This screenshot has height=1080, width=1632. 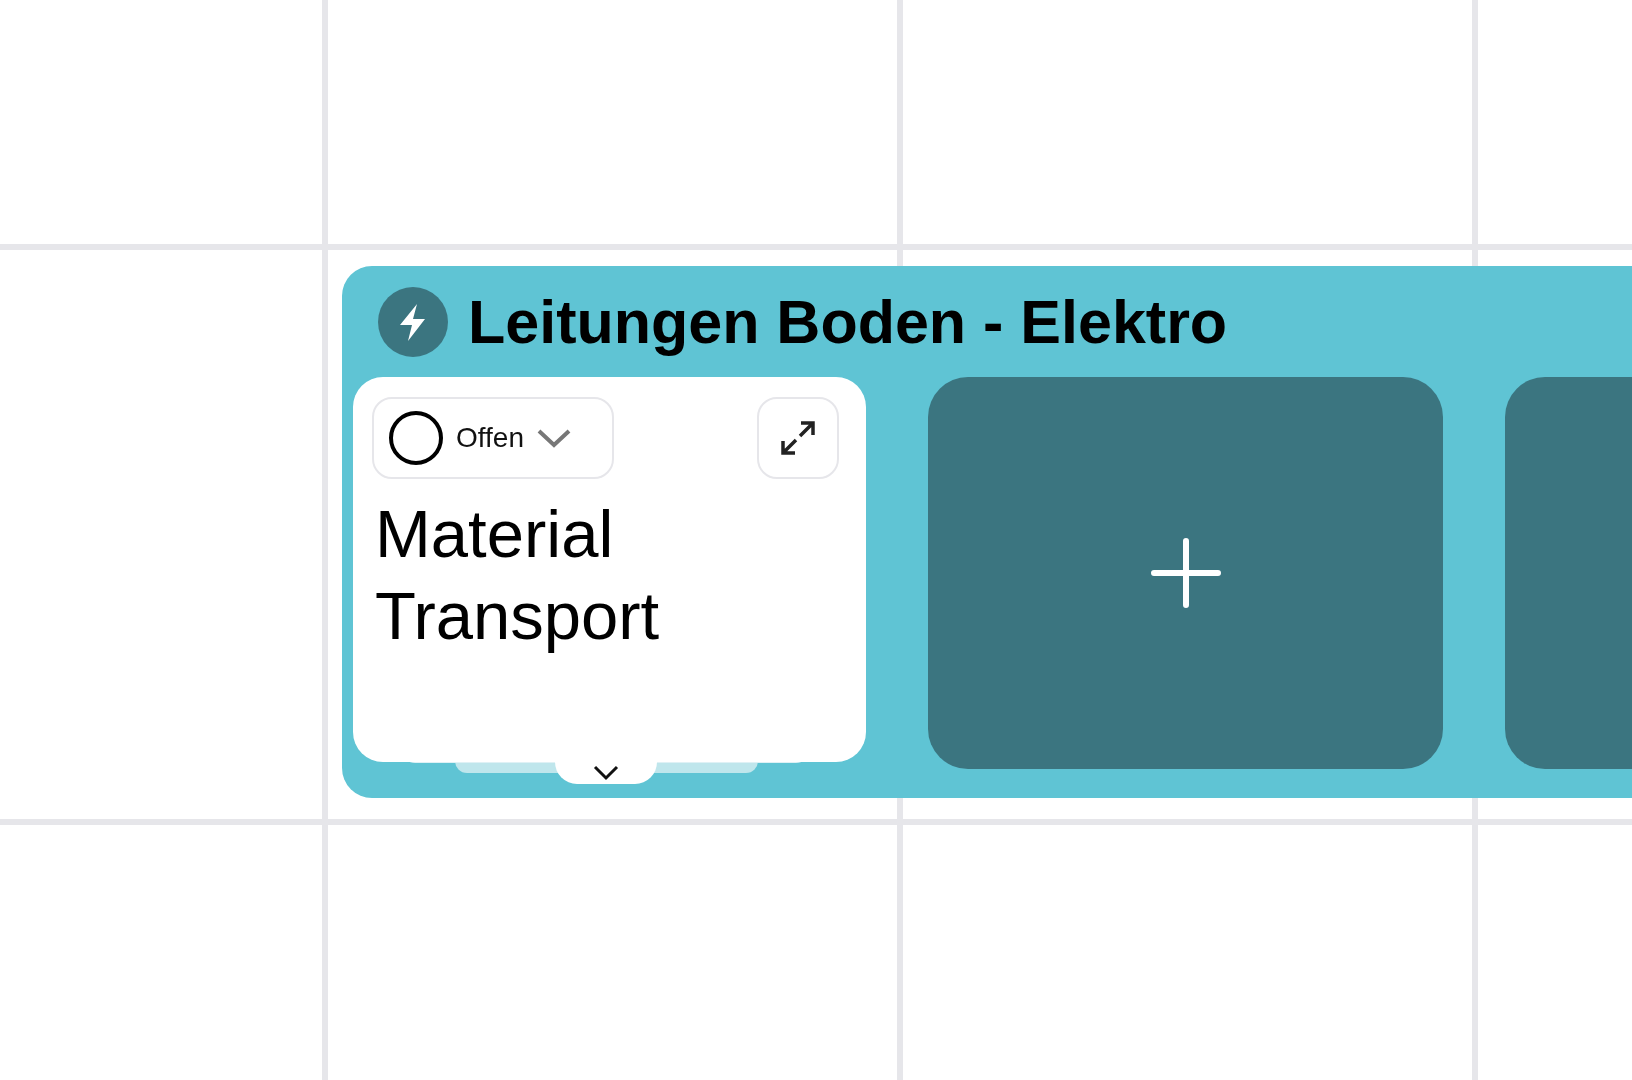 I want to click on expand-button, so click(x=798, y=438).